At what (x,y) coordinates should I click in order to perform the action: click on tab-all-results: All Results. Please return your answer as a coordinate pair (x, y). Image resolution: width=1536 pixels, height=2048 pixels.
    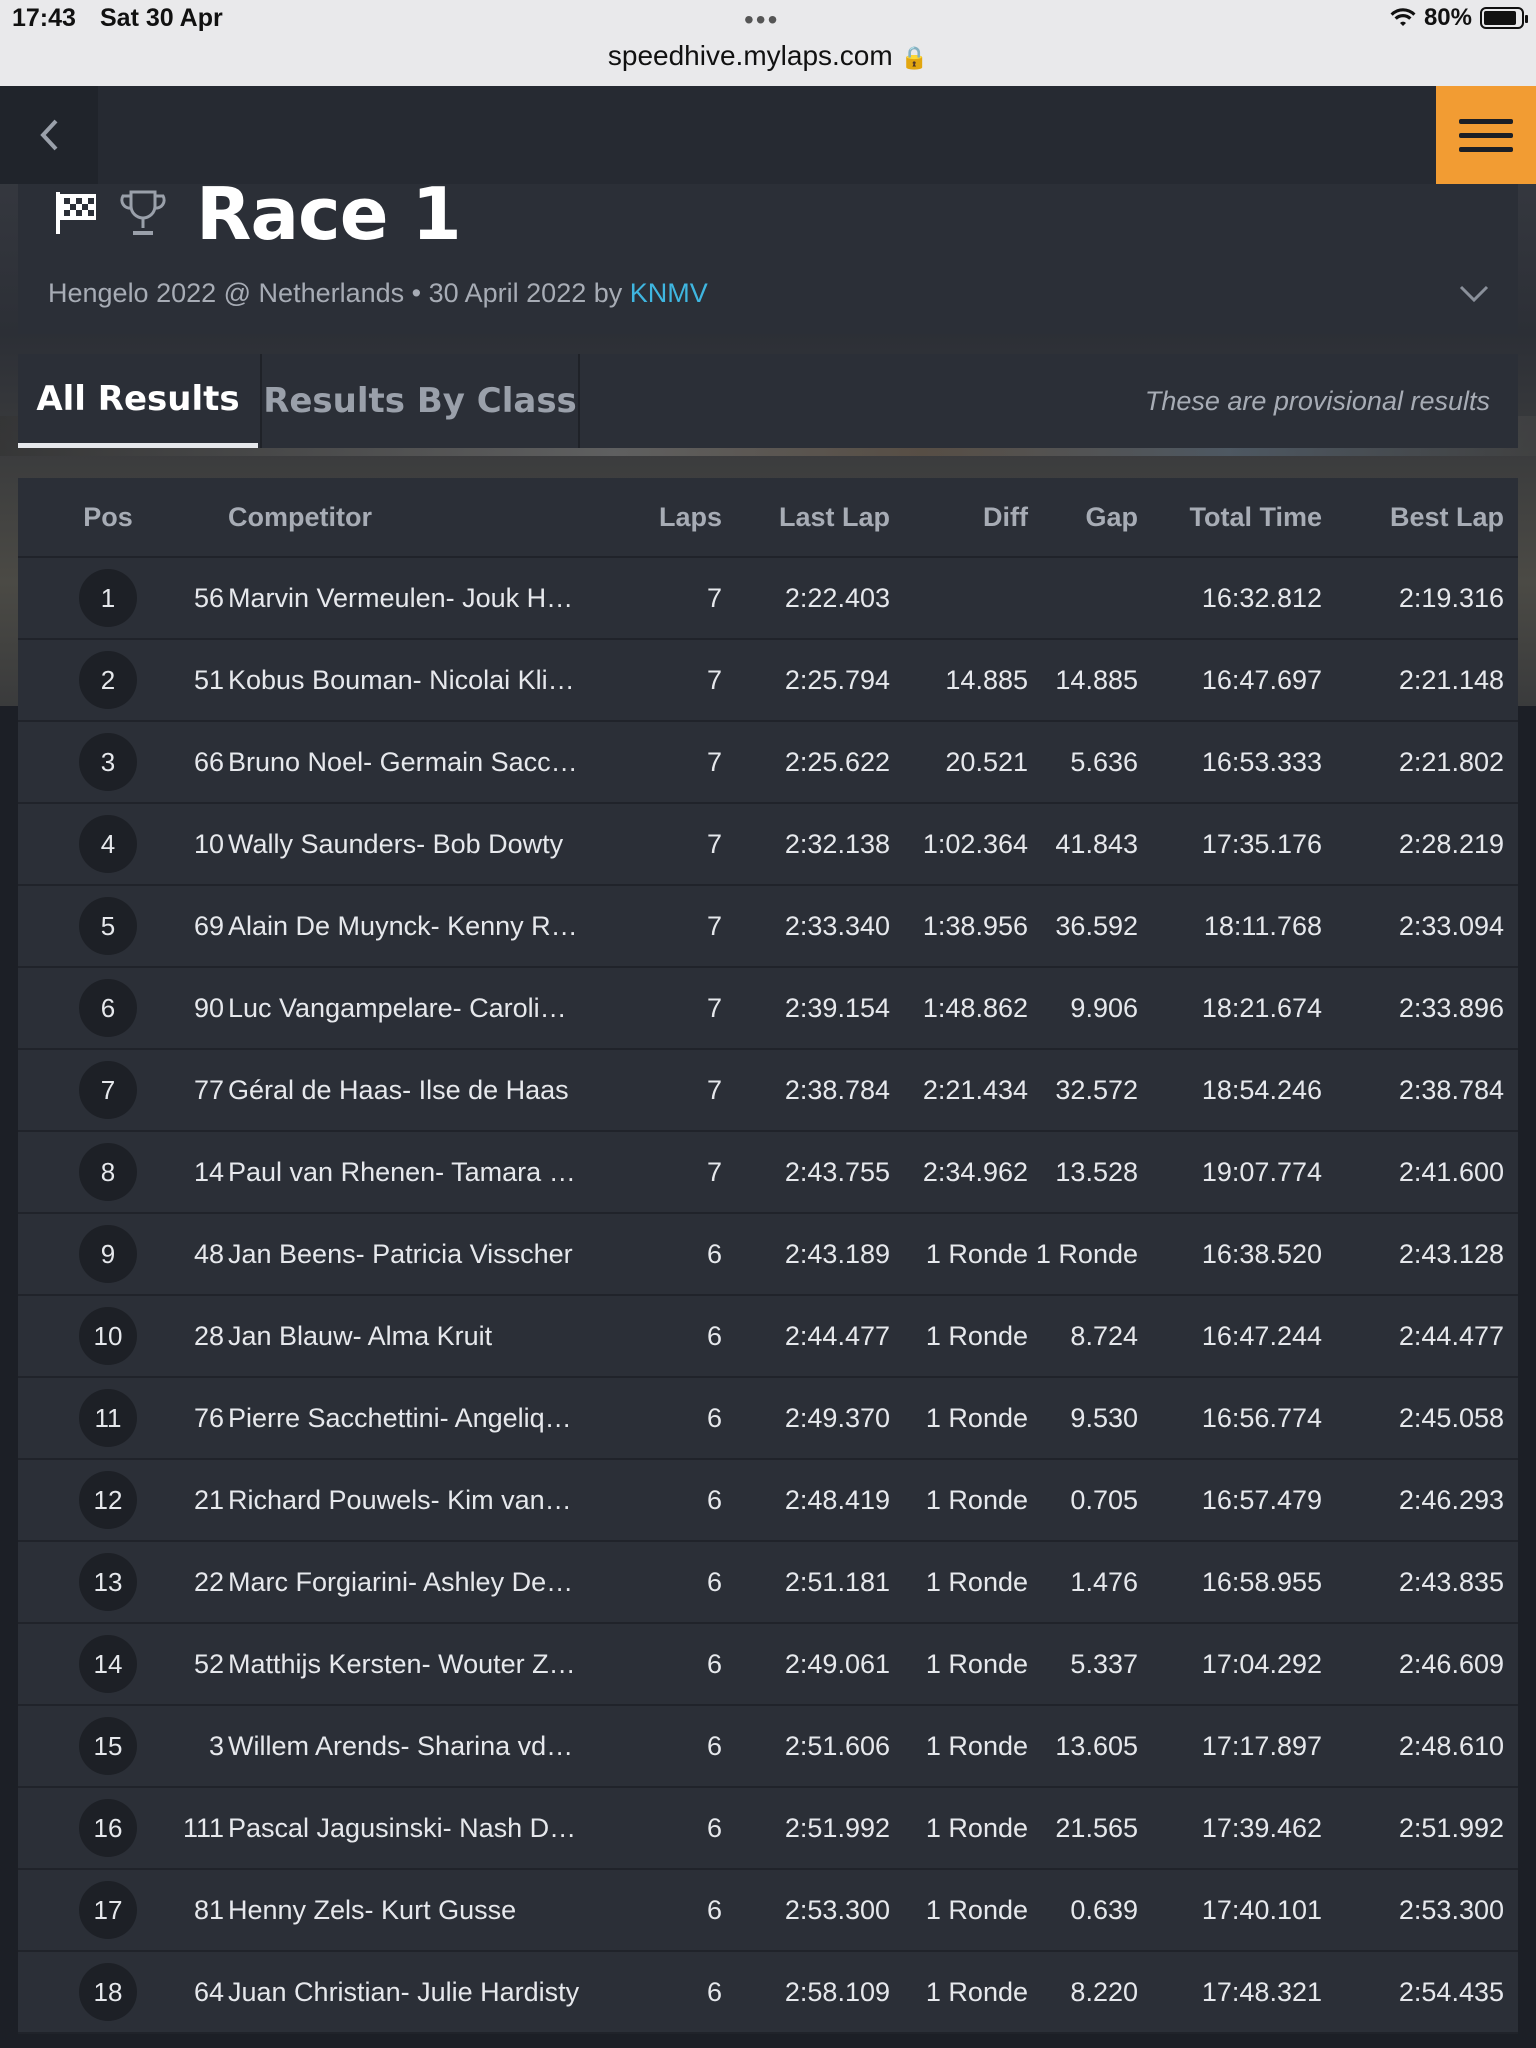
    Looking at the image, I should click on (138, 401).